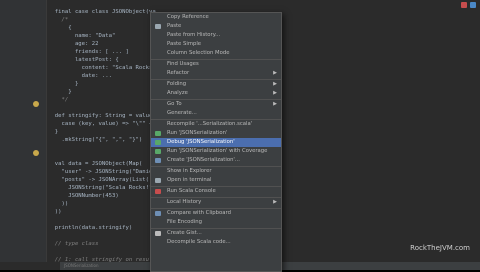  What do you see at coordinates (158, 26) in the screenshot?
I see `paste-icon` at bounding box center [158, 26].